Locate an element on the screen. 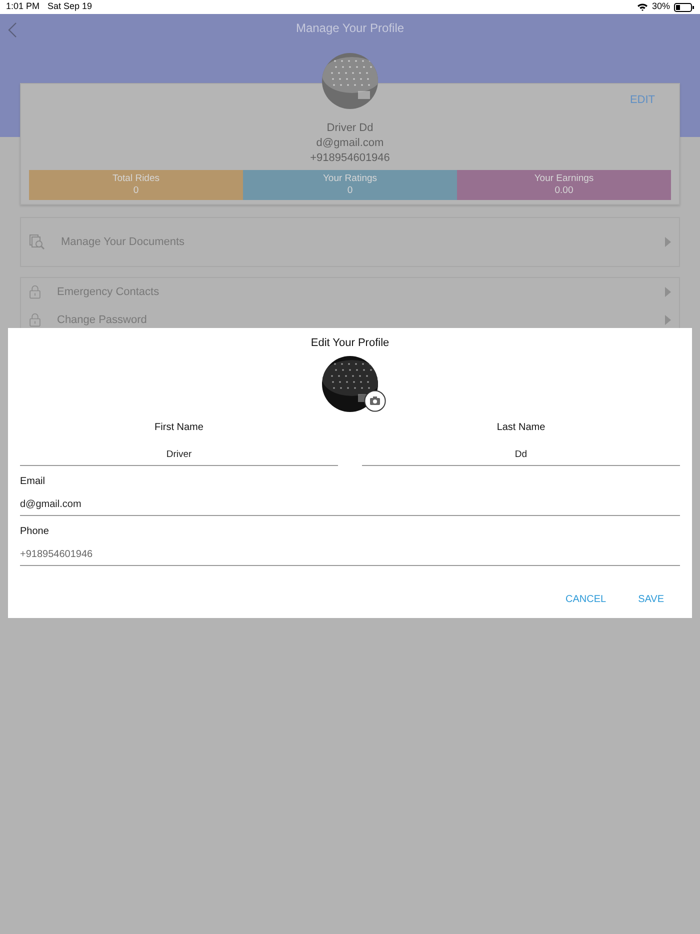 The width and height of the screenshot is (700, 934). battery-icon is located at coordinates (684, 7).